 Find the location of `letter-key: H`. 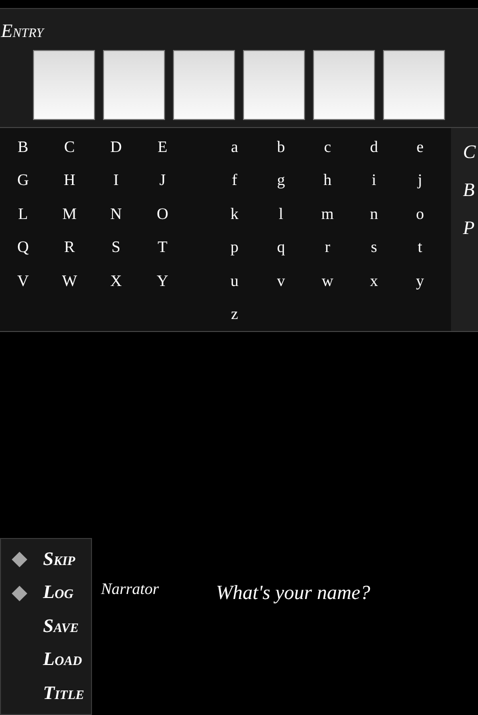

letter-key: H is located at coordinates (69, 181).